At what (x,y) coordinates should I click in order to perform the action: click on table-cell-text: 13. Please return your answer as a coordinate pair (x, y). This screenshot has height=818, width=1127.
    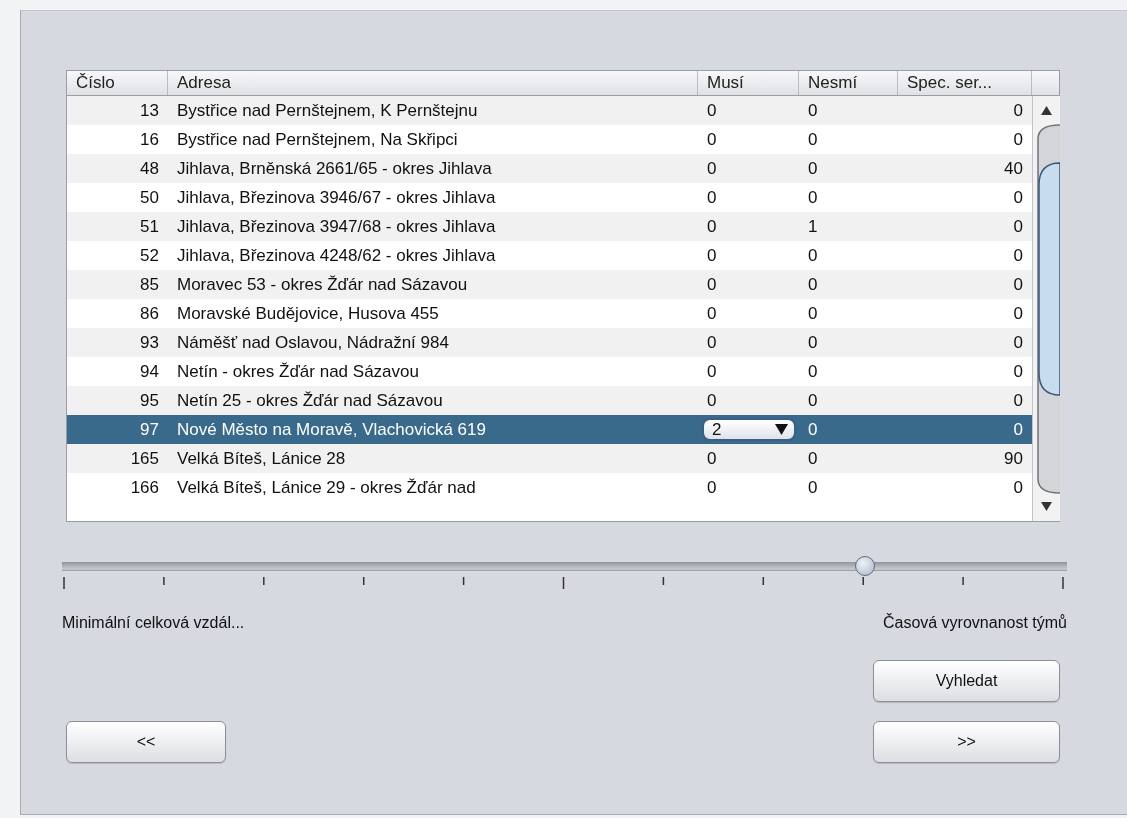
    Looking at the image, I should click on (149, 111).